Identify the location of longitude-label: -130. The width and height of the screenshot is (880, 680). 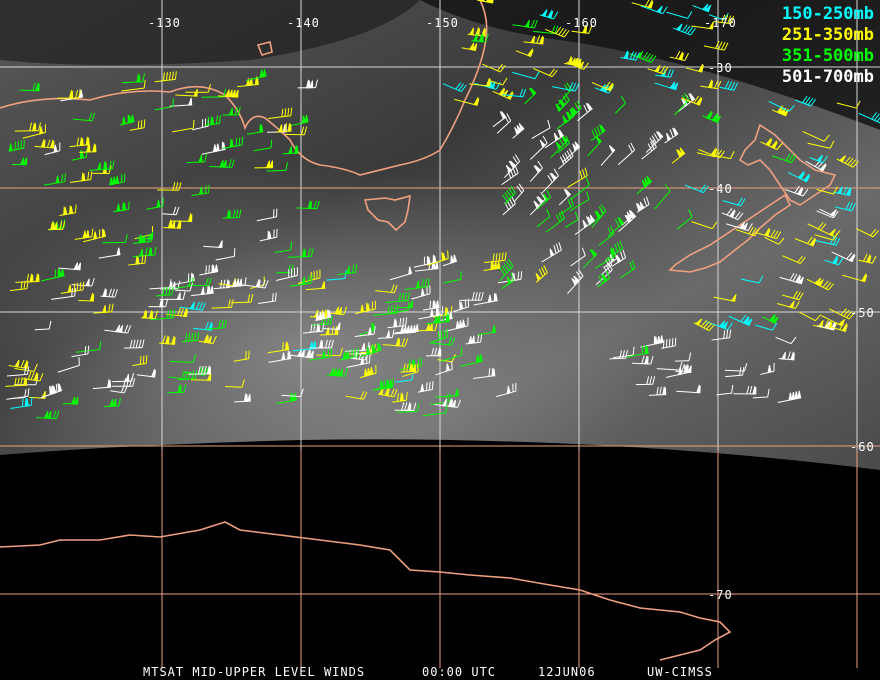
(164, 23).